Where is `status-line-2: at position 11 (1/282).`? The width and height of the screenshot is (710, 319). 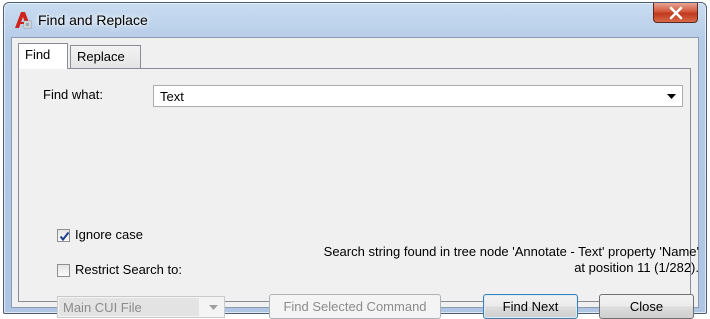 status-line-2: at position 11 (1/282). is located at coordinates (636, 267).